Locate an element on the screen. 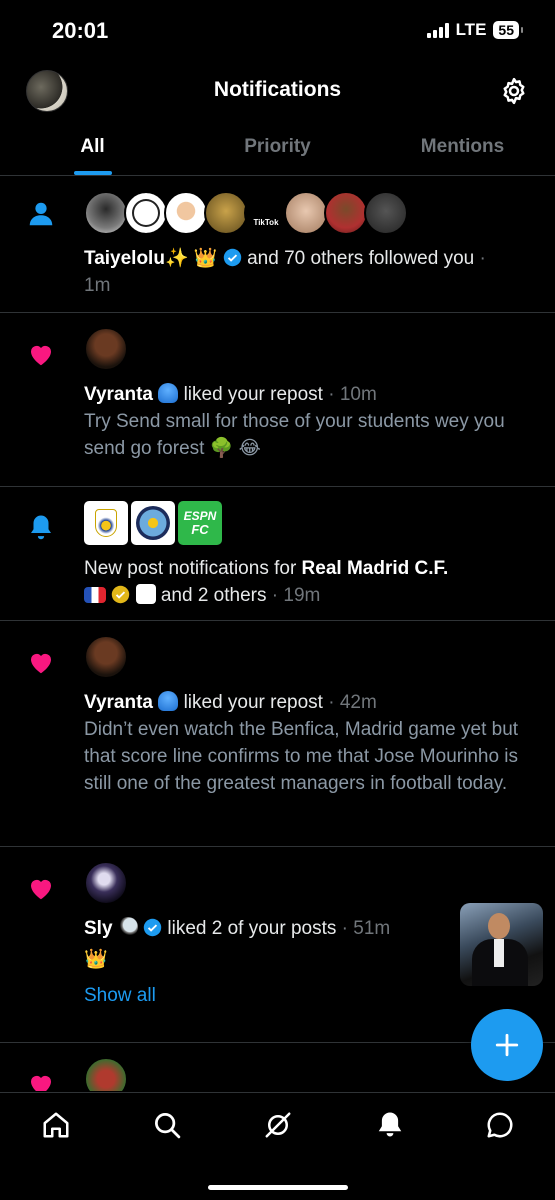 This screenshot has height=1200, width=555. timestamp: 19m is located at coordinates (302, 595).